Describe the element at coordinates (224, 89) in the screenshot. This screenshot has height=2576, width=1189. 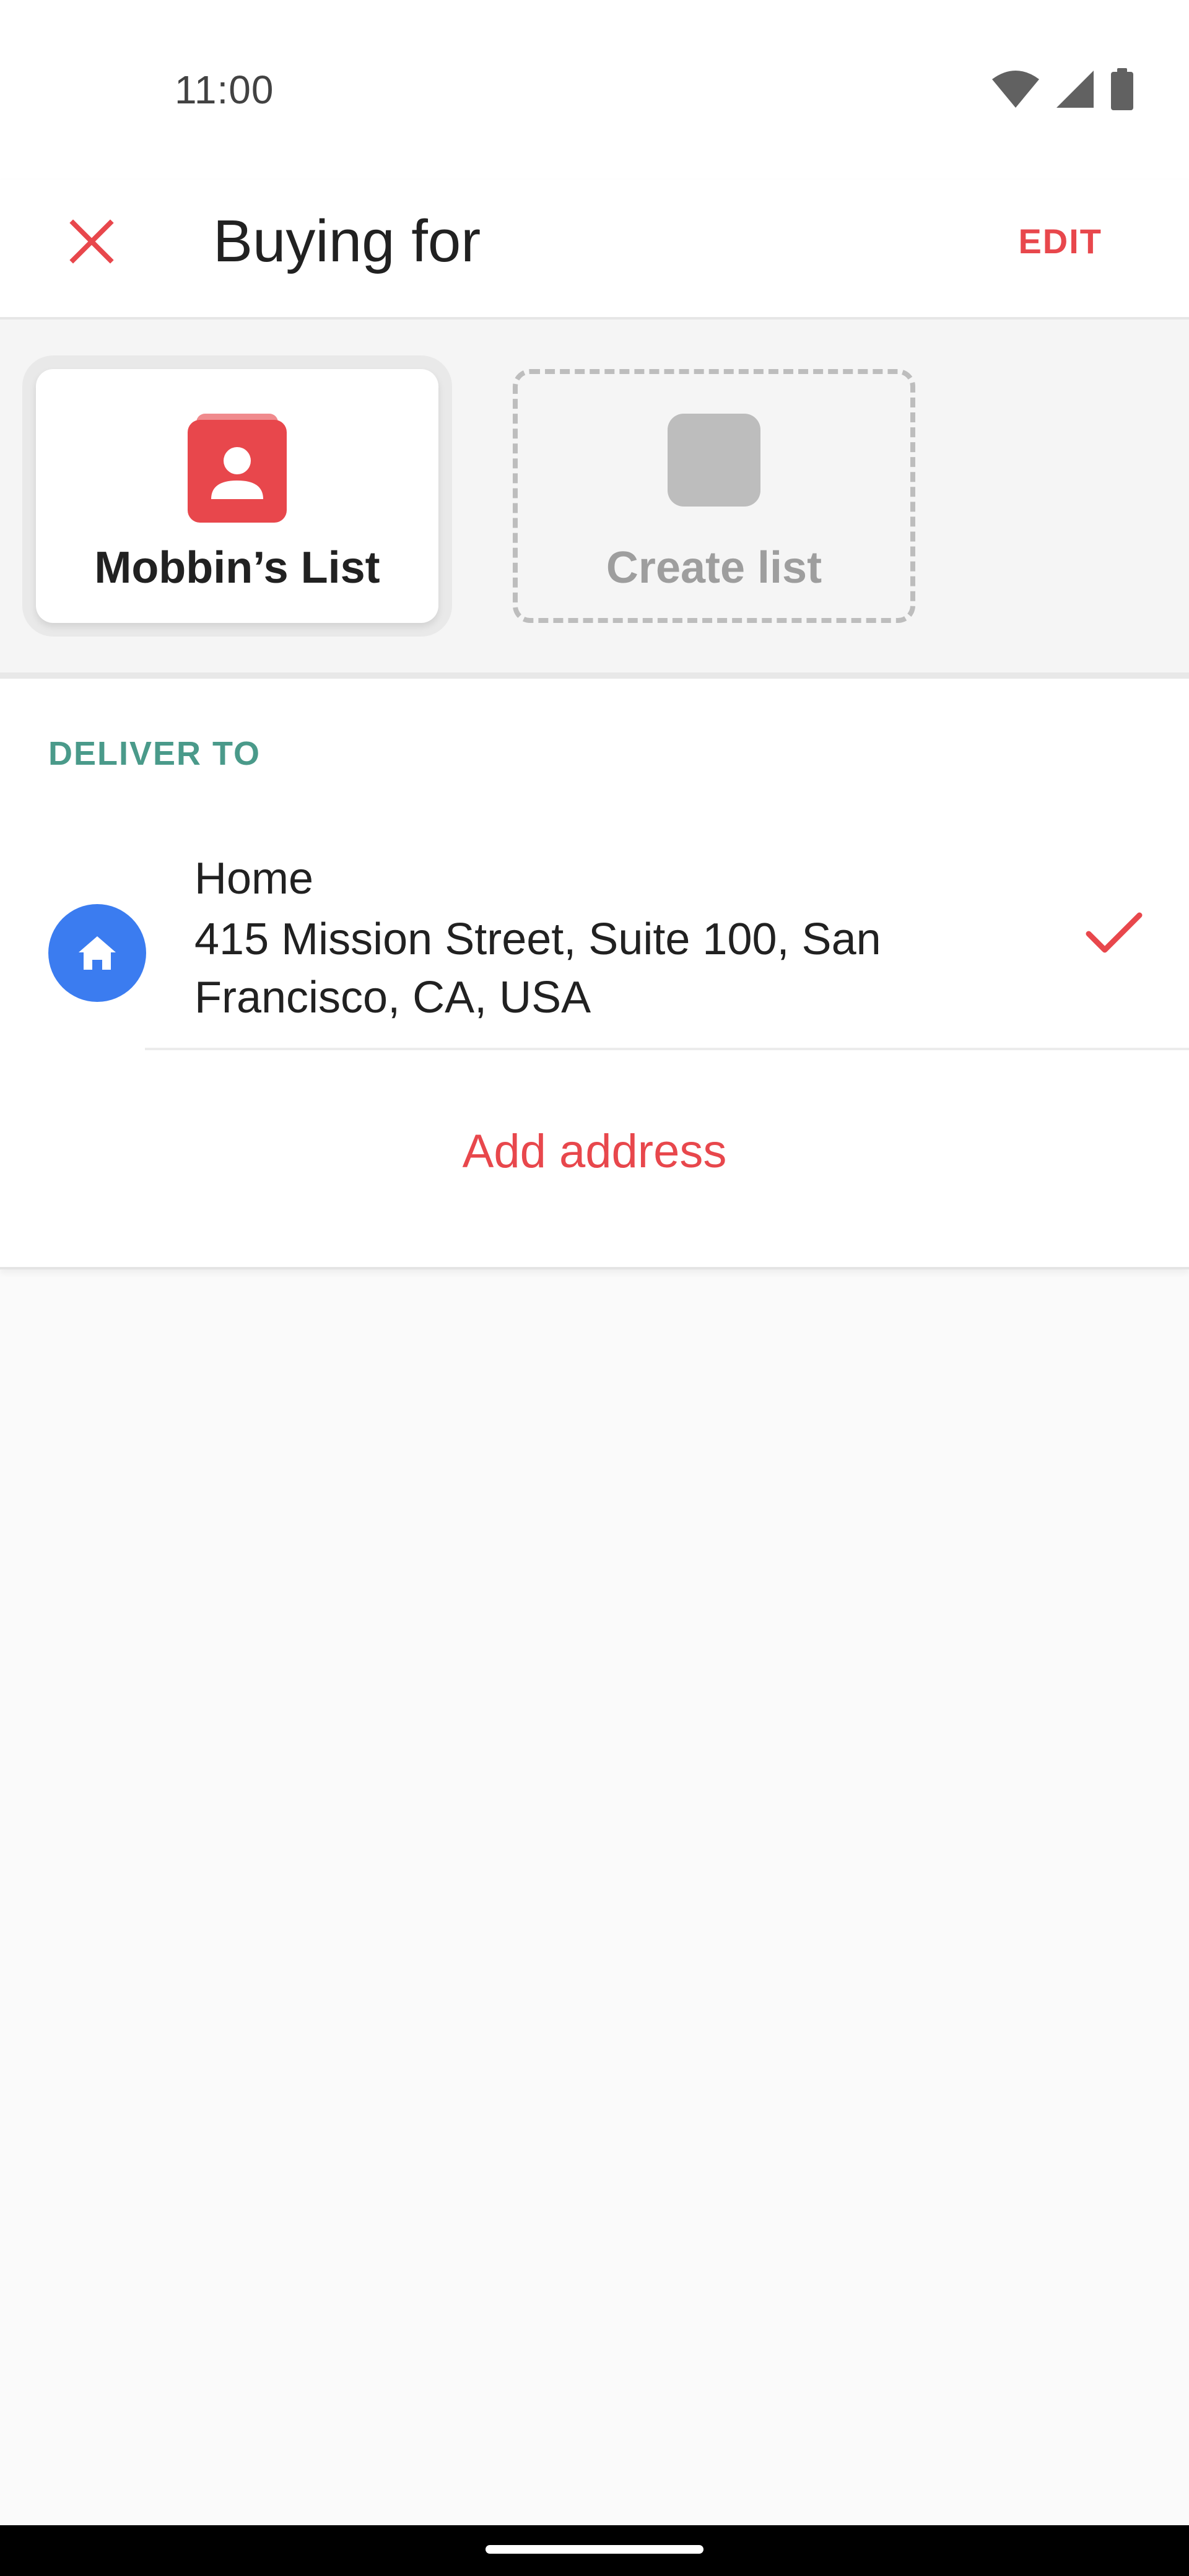
I see `status-time: 11:00` at that location.